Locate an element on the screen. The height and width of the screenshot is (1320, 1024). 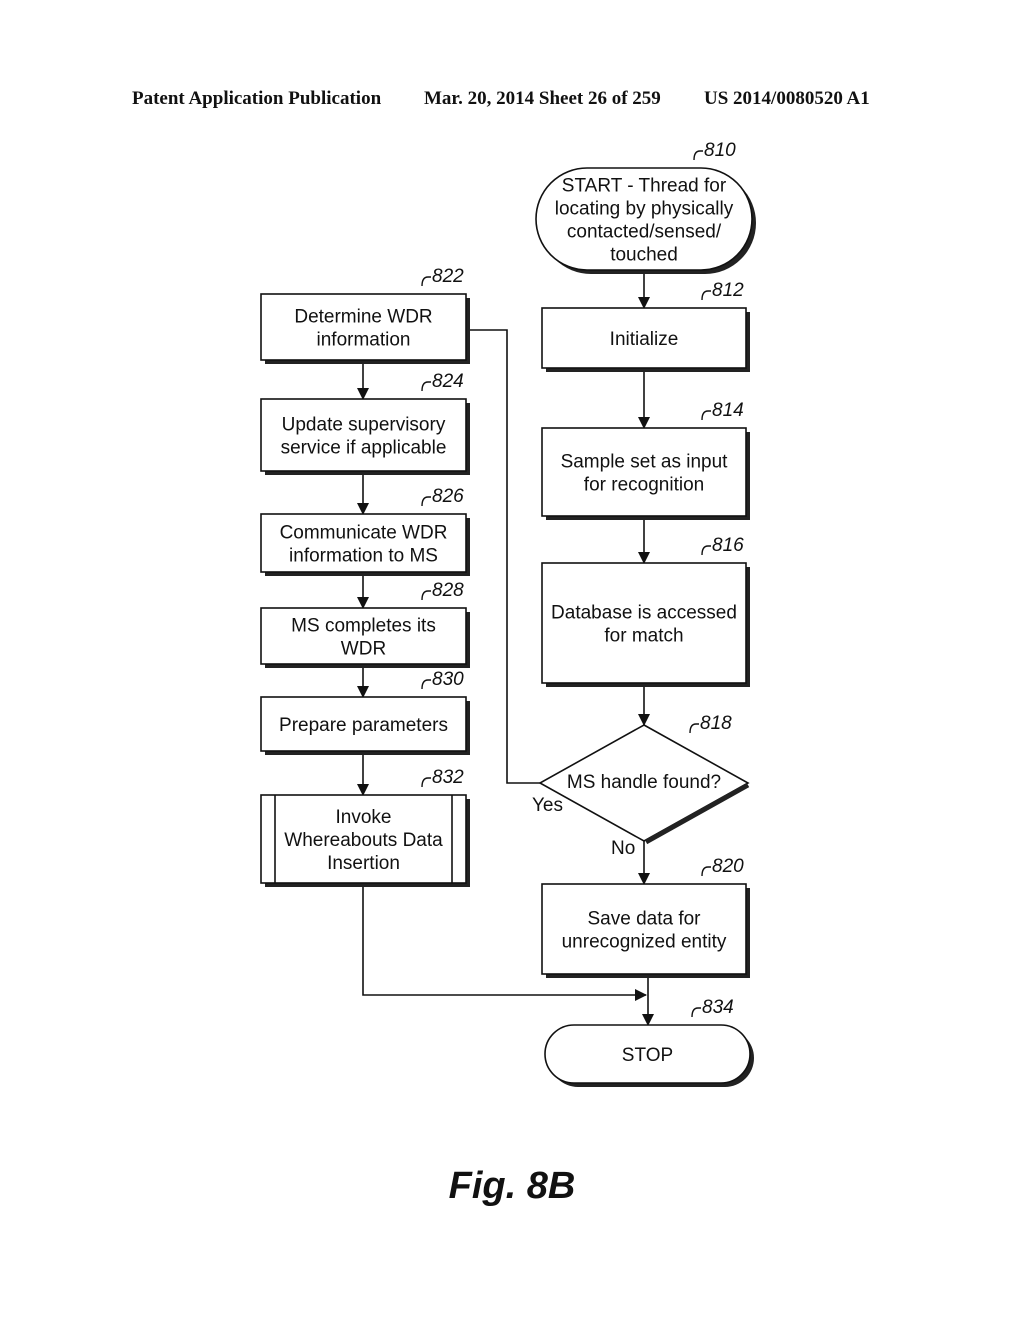
node-text-line: STOP is located at coordinates (647, 1055).